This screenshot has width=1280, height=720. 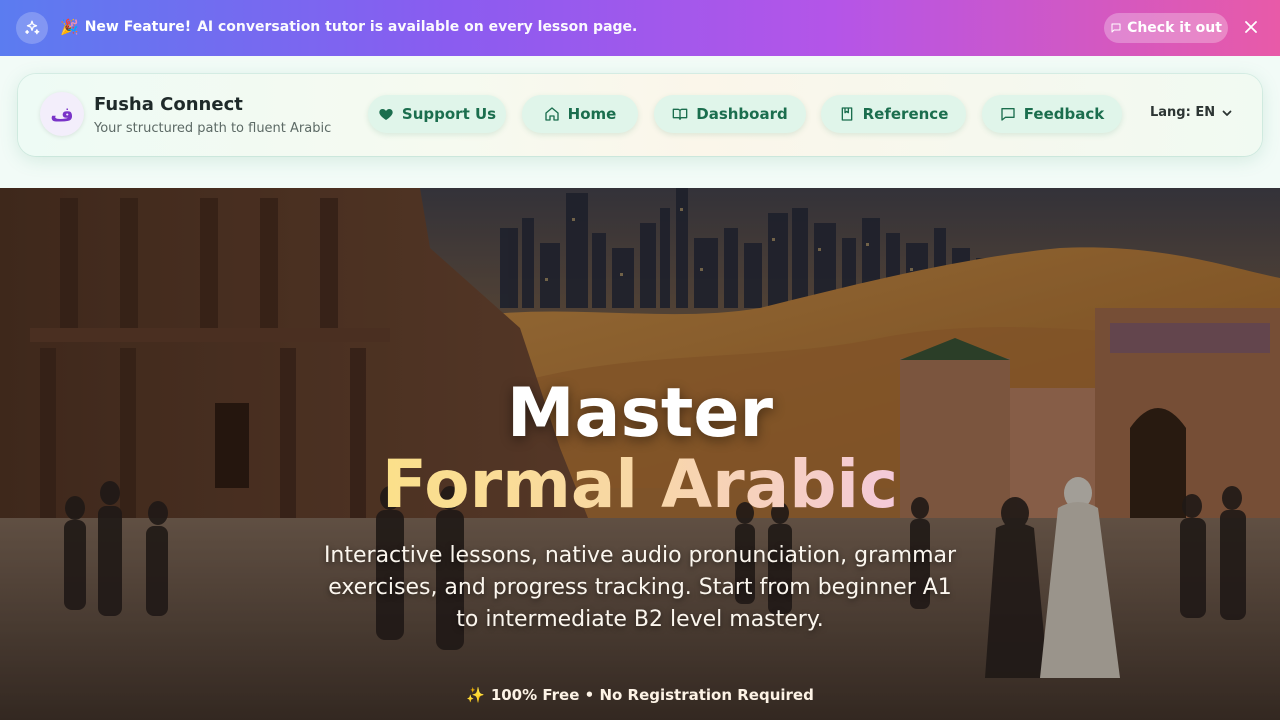 What do you see at coordinates (846, 114) in the screenshot?
I see `bookmark-book-icon` at bounding box center [846, 114].